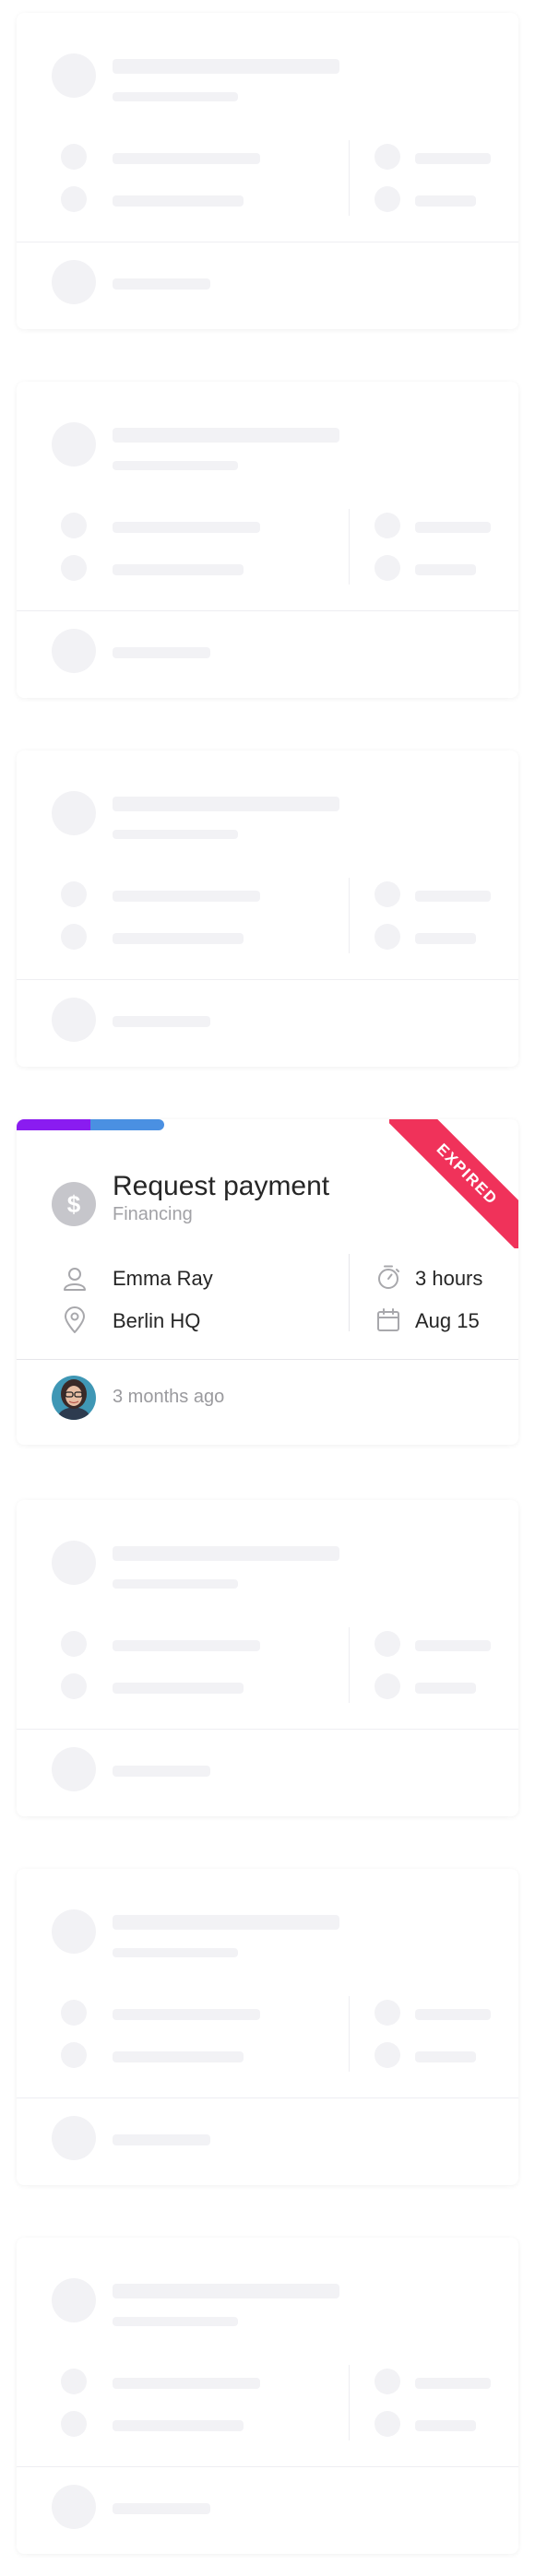 The width and height of the screenshot is (535, 2576). What do you see at coordinates (447, 1320) in the screenshot?
I see `due-date: Aug 15` at bounding box center [447, 1320].